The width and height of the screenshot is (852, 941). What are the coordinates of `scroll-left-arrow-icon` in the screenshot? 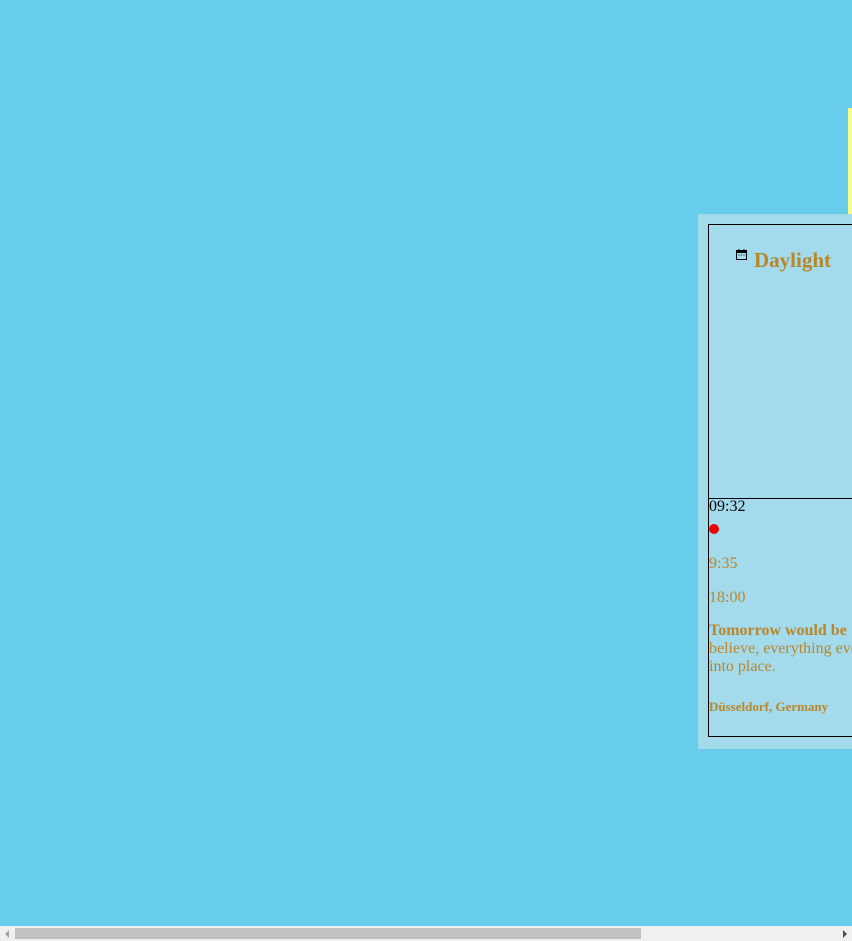 It's located at (7, 933).